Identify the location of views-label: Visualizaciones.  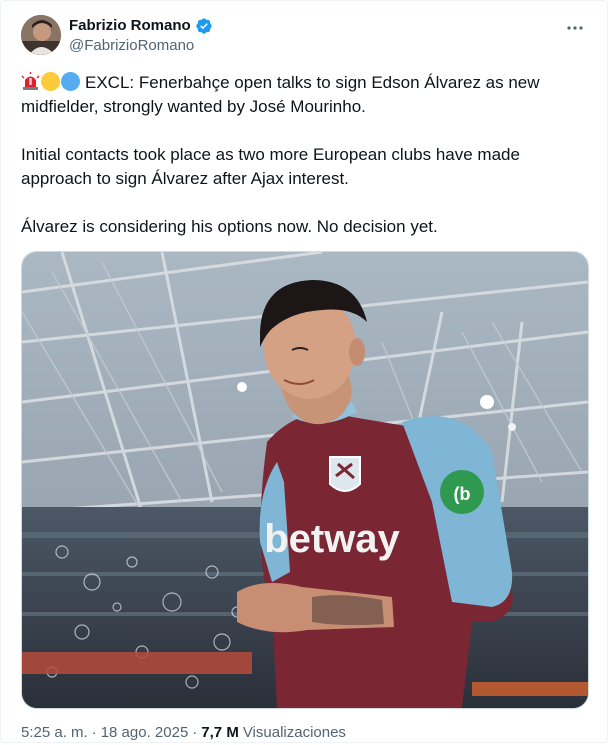
(294, 732).